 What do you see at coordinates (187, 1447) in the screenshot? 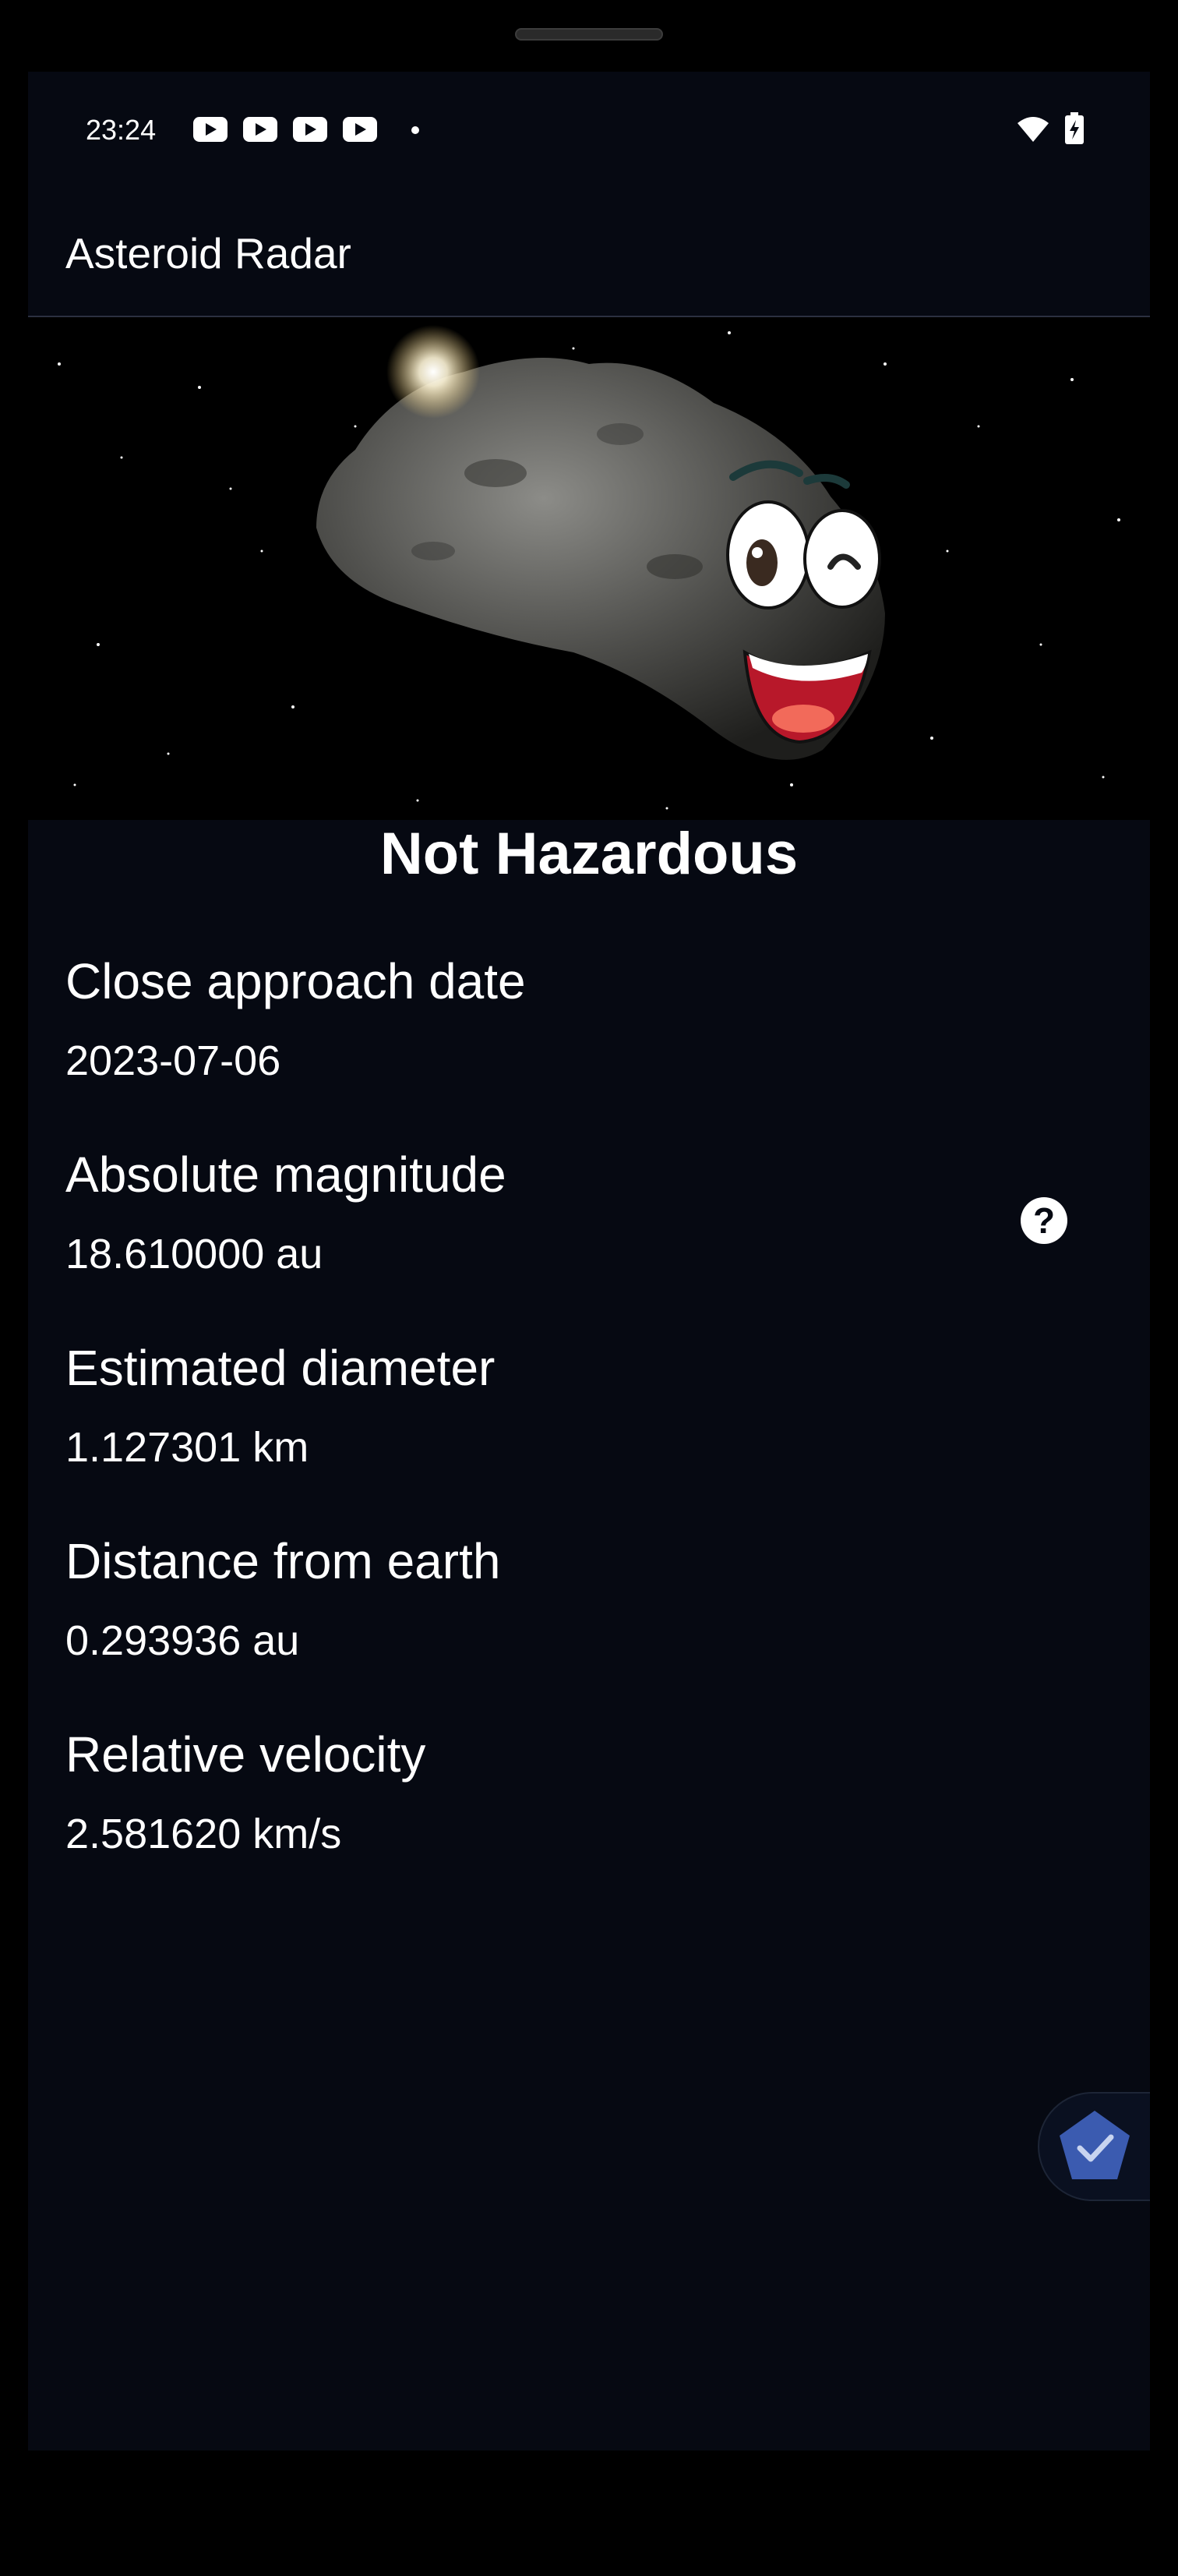
I see `detail-value: 1.127301 km` at bounding box center [187, 1447].